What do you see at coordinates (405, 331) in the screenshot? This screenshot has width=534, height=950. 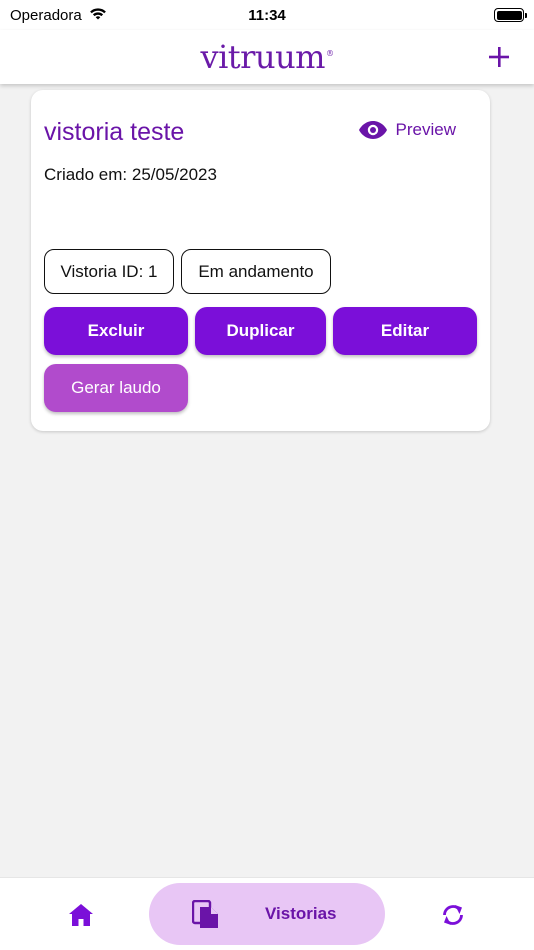 I see `edit-button: Editar` at bounding box center [405, 331].